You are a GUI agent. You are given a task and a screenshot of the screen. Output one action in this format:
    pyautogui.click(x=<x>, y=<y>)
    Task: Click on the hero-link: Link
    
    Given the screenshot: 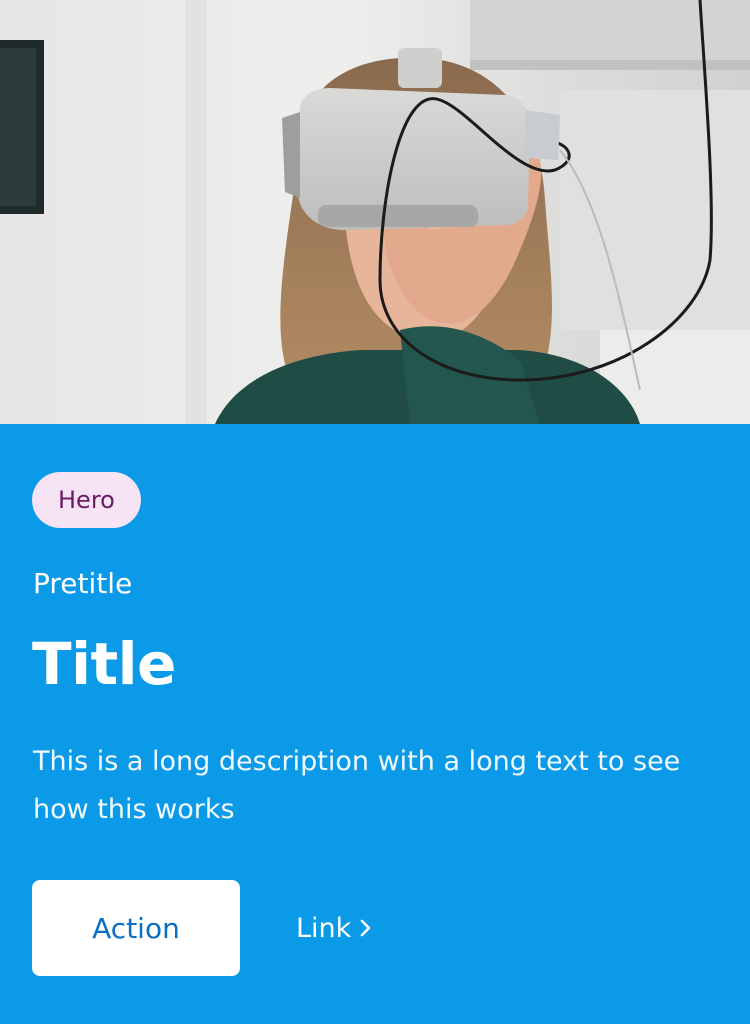 What is the action you would take?
    pyautogui.click(x=334, y=928)
    